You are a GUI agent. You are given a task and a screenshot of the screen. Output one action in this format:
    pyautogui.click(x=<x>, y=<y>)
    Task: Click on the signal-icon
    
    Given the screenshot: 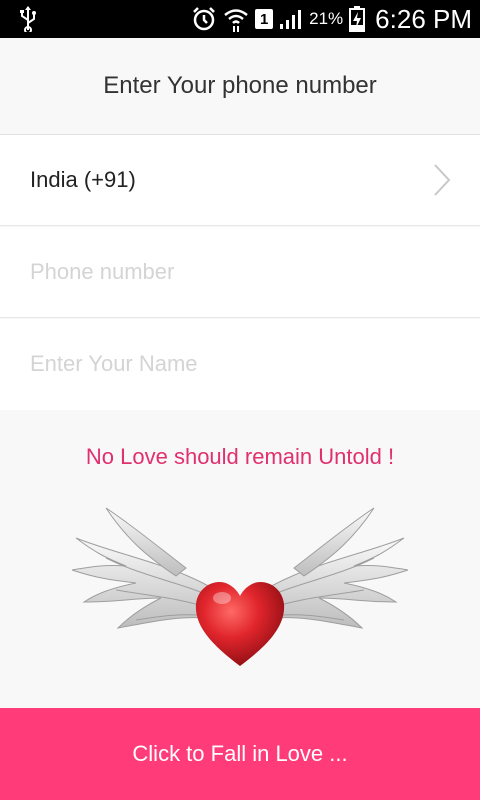 What is the action you would take?
    pyautogui.click(x=291, y=19)
    